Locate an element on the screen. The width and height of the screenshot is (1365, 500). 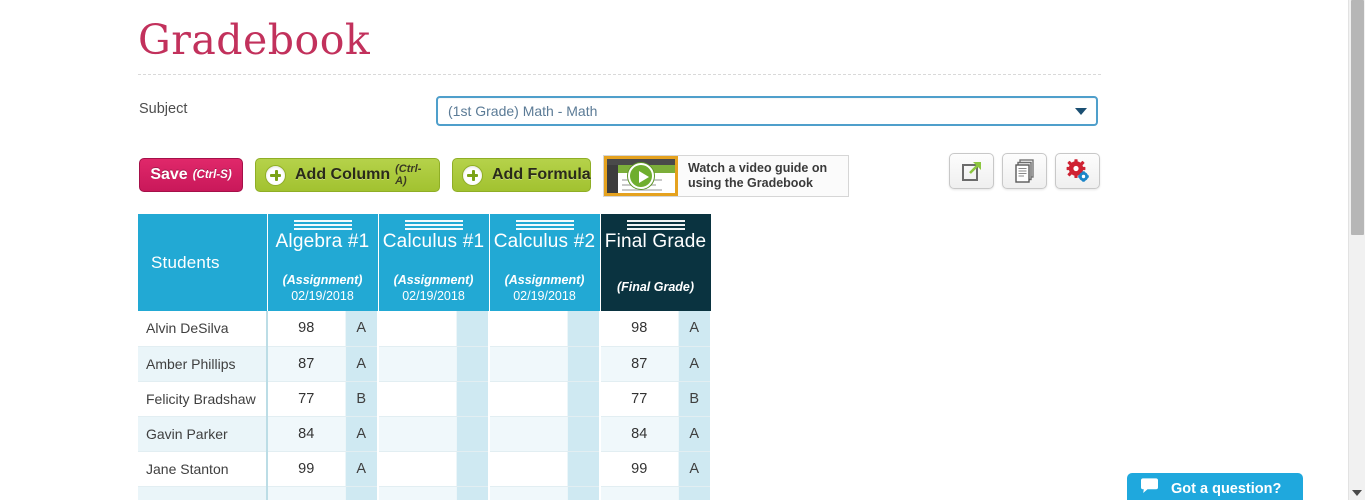
vertical-scrollbar is located at coordinates (1356, 250).